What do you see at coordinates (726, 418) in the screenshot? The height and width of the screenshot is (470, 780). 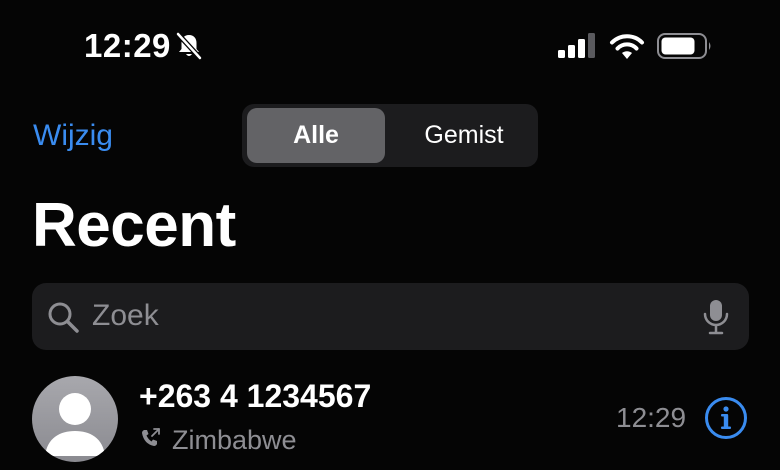 I see `info-icon` at bounding box center [726, 418].